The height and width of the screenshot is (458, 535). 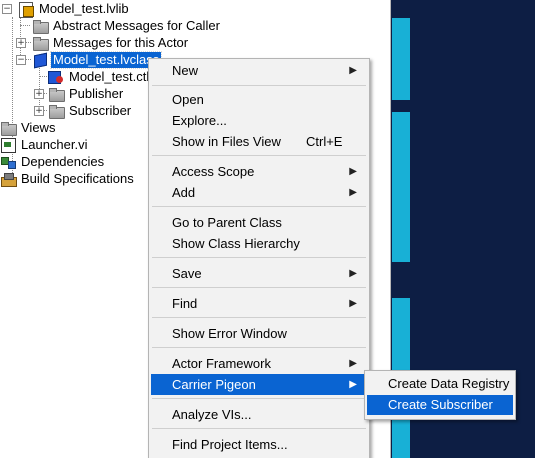 I want to click on tree-item-model-test-lvclass: Model_test.lvclass, so click(x=97, y=59).